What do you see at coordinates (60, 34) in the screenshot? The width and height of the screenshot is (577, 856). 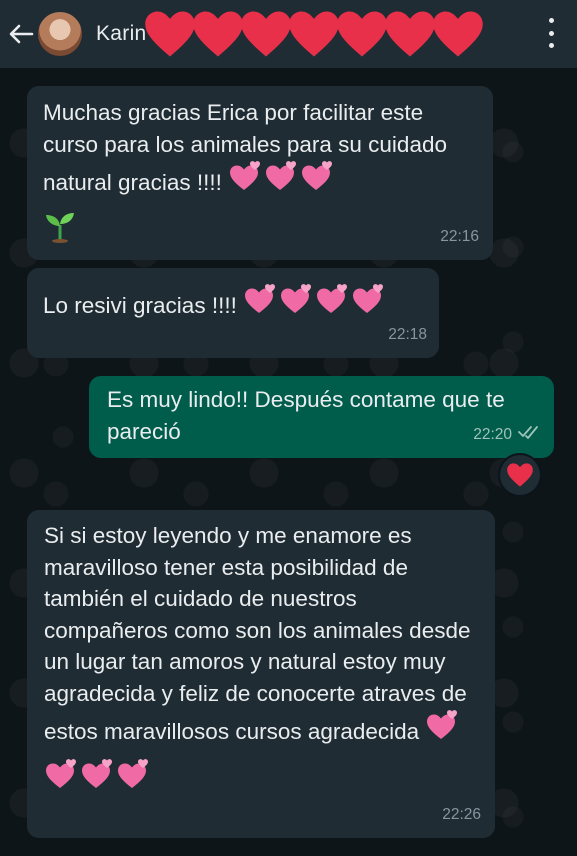 I see `avatar` at bounding box center [60, 34].